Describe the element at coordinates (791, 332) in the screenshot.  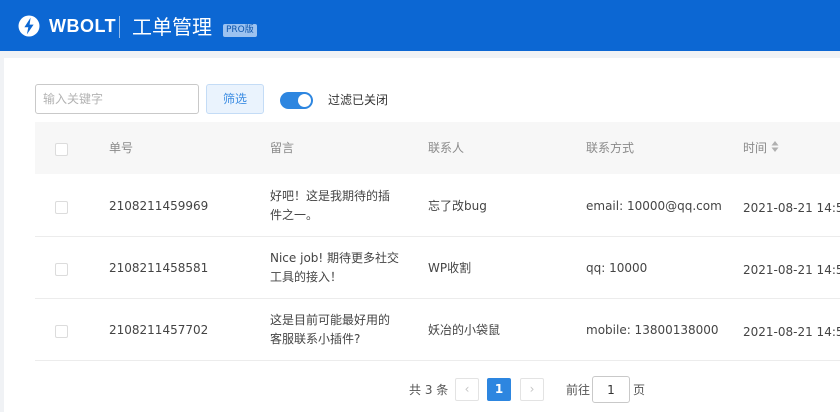
I see `created-time: 2021-08-21 14:57:4` at that location.